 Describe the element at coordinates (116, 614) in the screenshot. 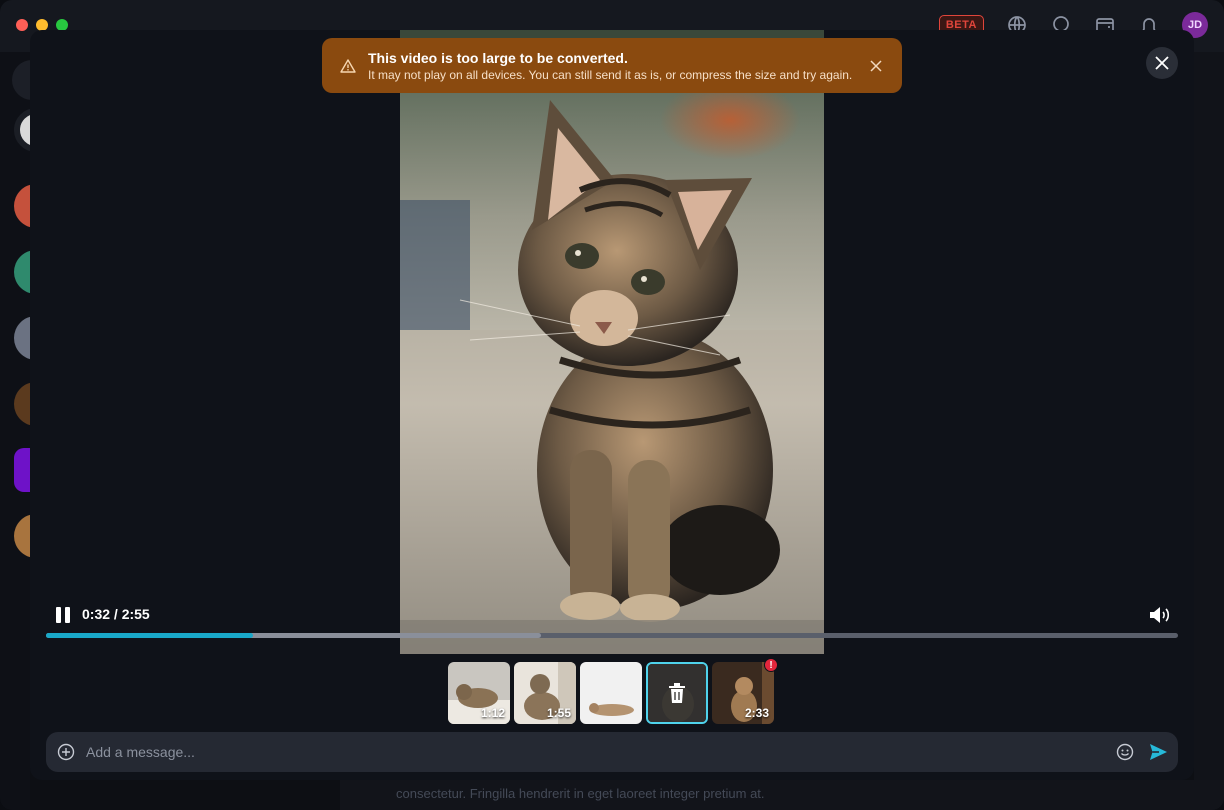

I see `time-readout: 0:32 / 2:55` at that location.